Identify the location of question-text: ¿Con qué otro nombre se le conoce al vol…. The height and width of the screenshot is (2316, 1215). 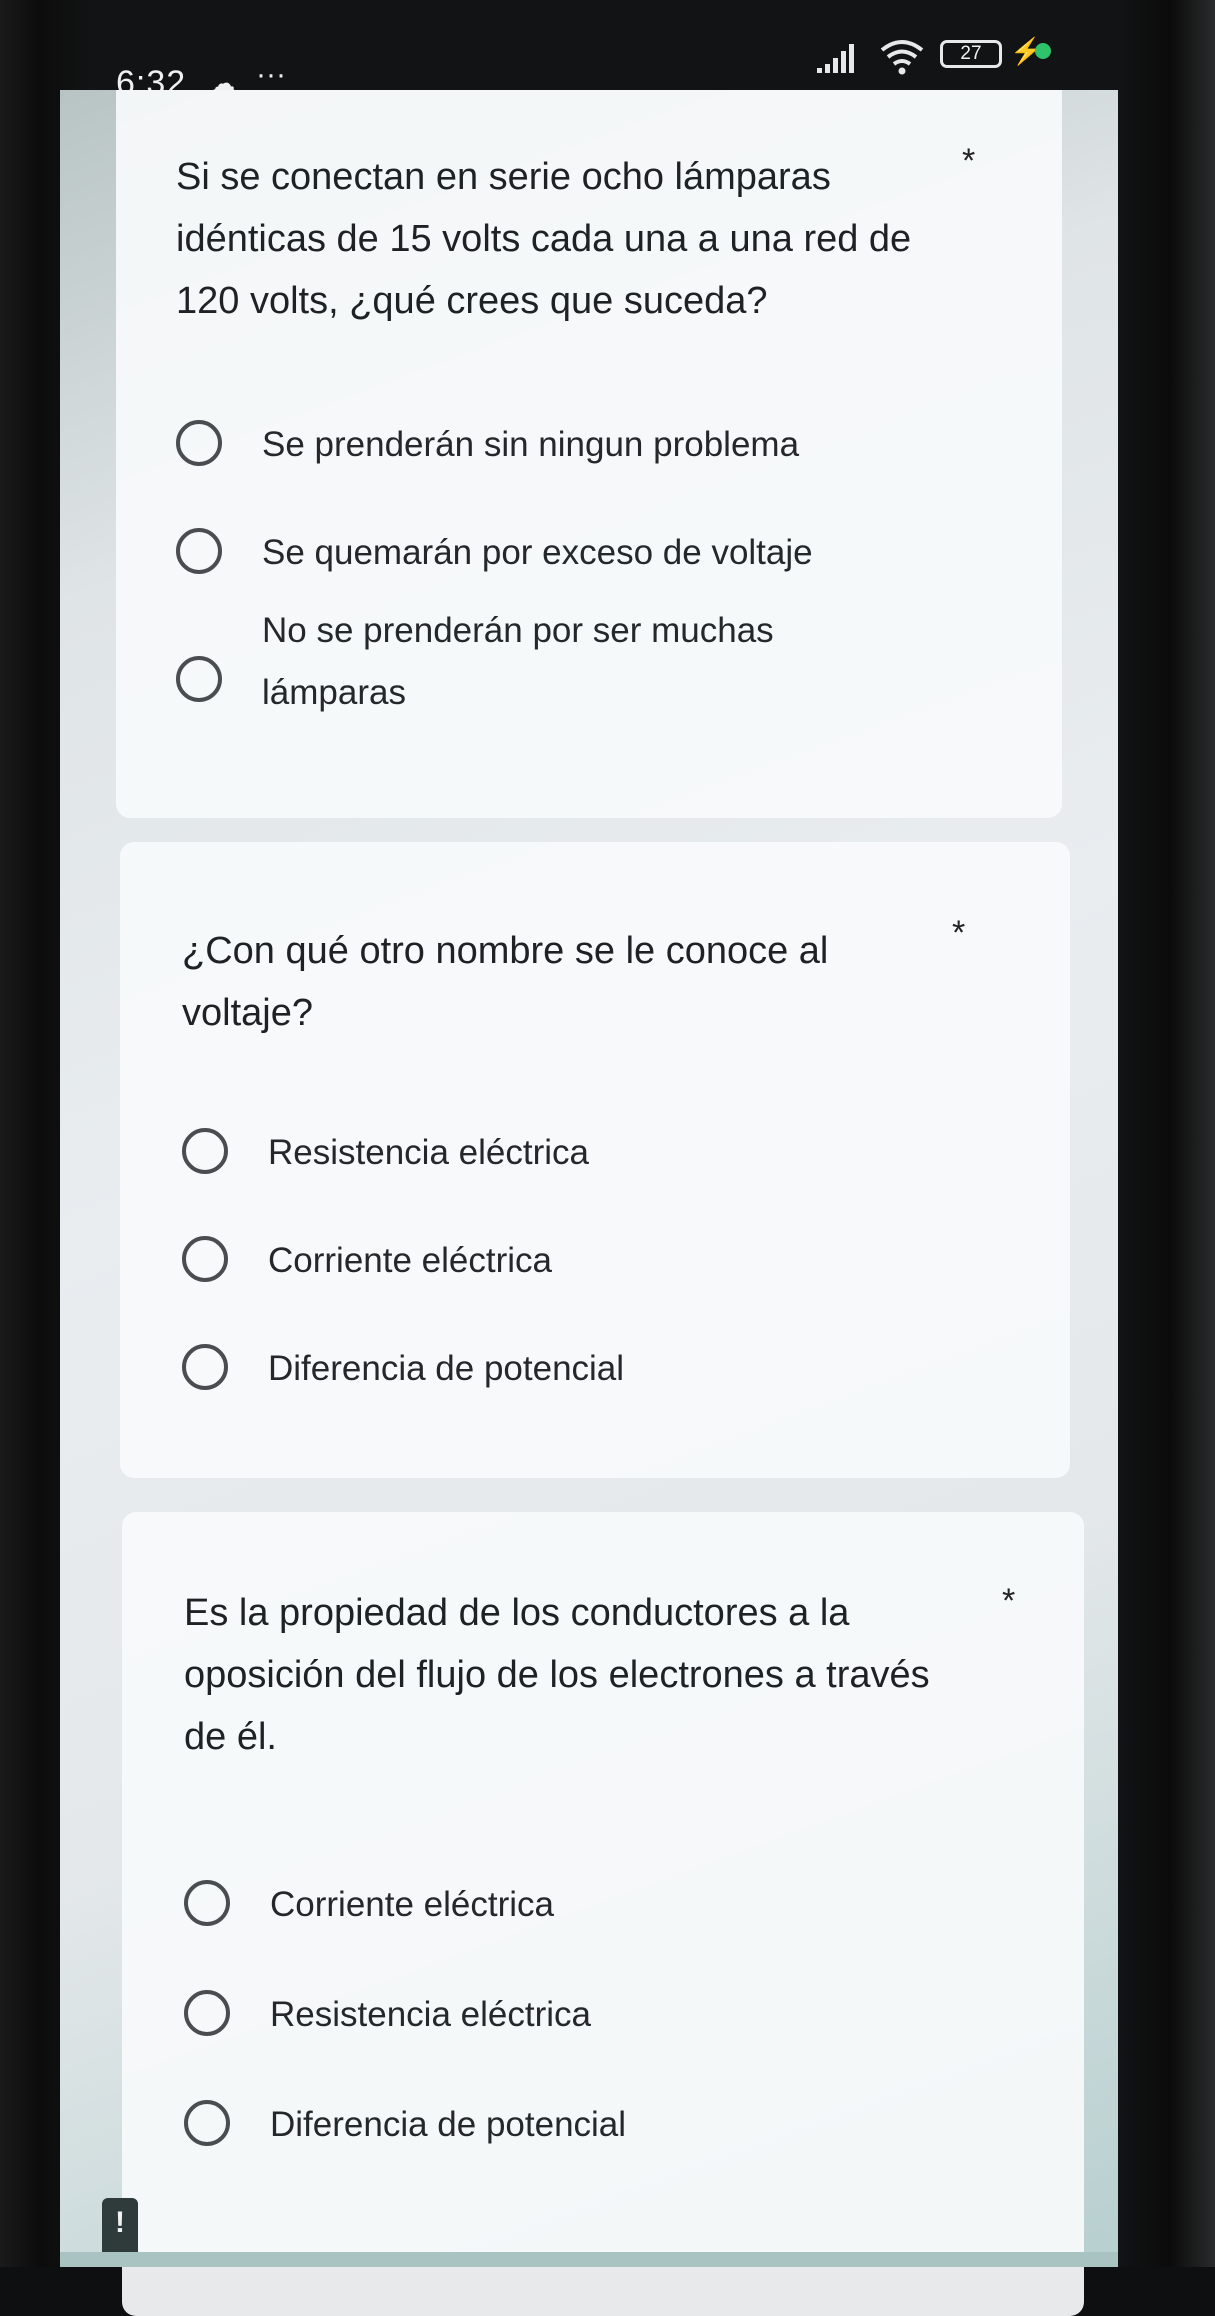
(505, 982).